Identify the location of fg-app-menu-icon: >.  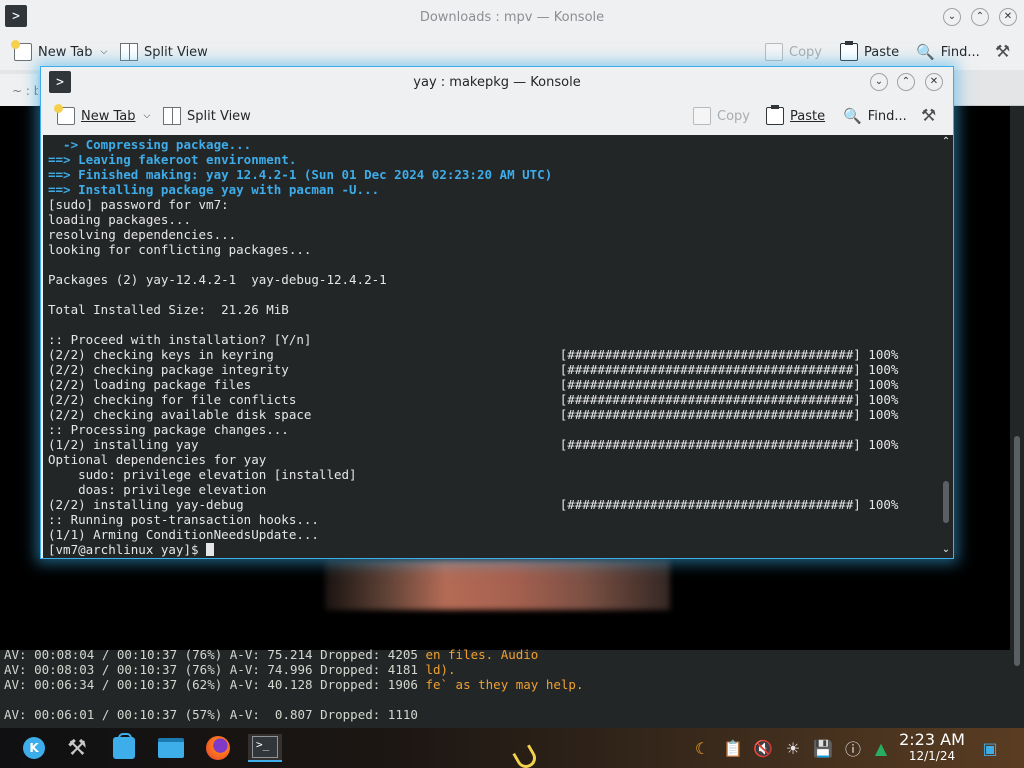
(60, 82).